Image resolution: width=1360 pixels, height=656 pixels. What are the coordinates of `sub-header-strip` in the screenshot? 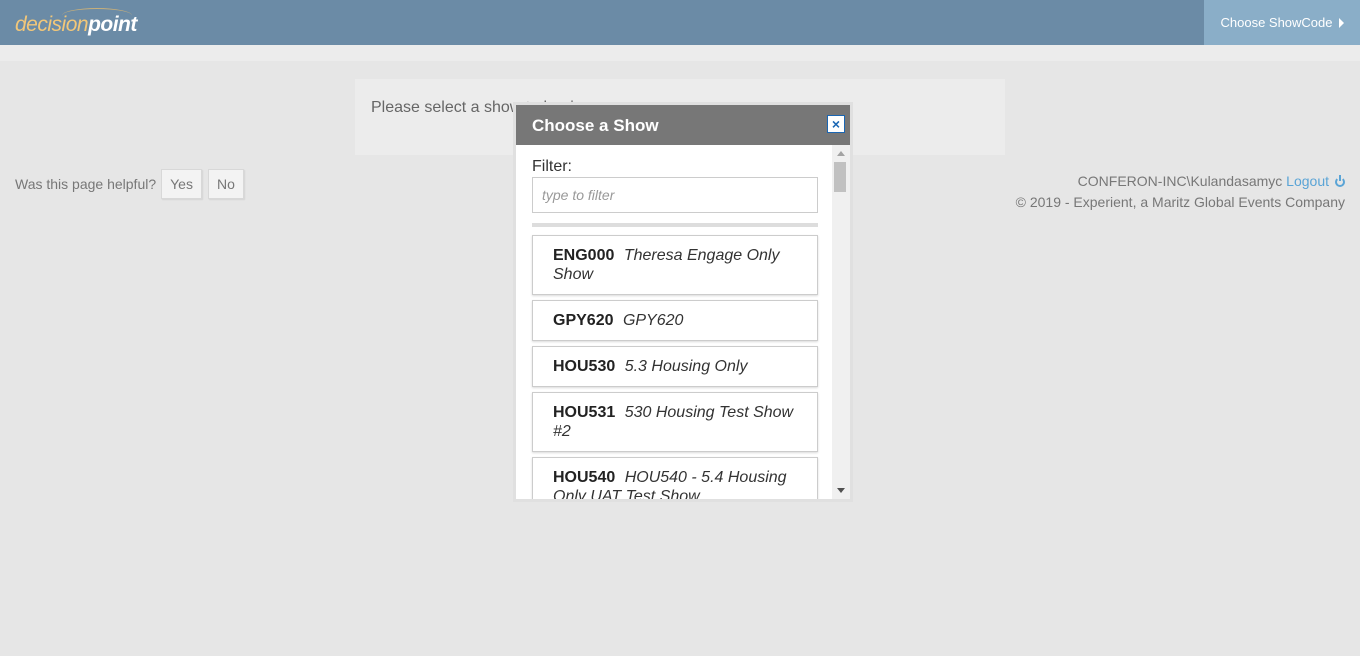 It's located at (680, 53).